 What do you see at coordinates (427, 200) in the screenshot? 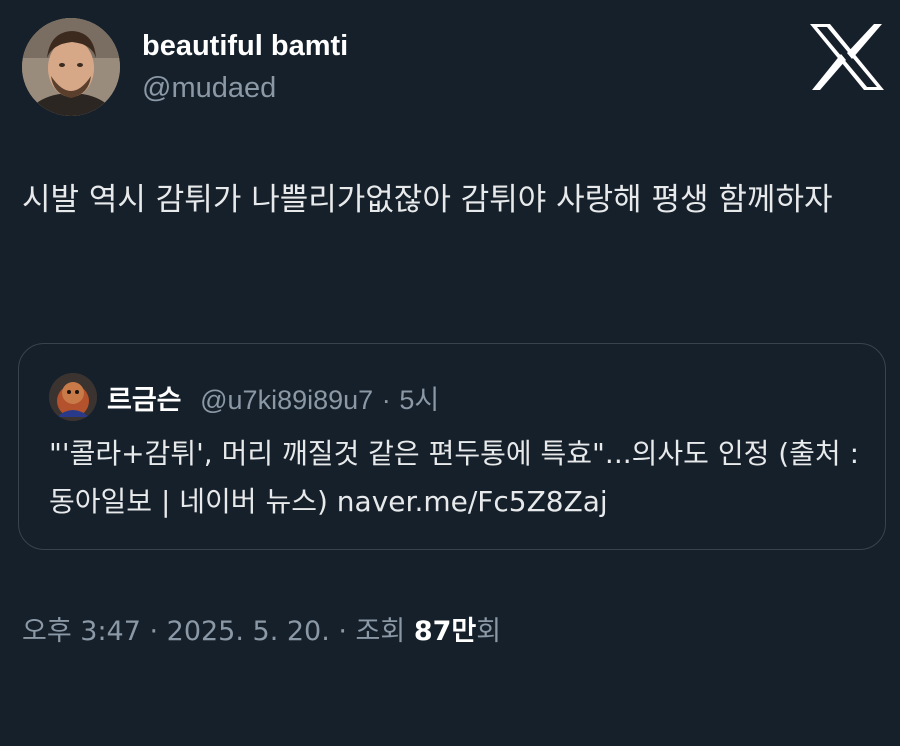
I see `tweet-text: 시발 역시 감튀가 나쁠리가없잖아 감튀야 사랑해 평생 함께하자` at bounding box center [427, 200].